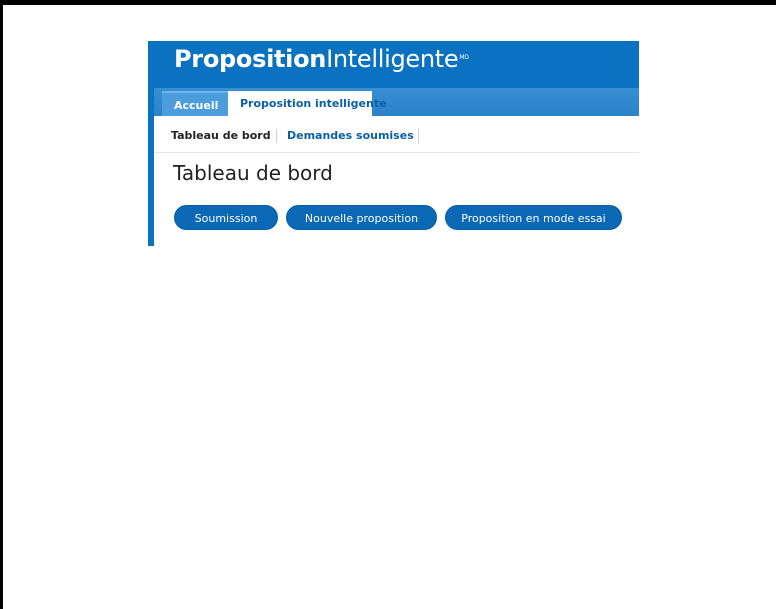 The width and height of the screenshot is (776, 609). I want to click on sub-navigation: Tableau de bord Demandes soumises, so click(396, 134).